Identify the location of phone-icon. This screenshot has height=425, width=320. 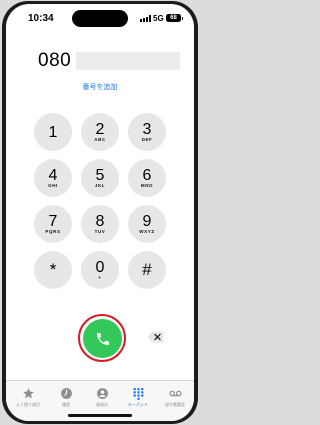
(102, 338).